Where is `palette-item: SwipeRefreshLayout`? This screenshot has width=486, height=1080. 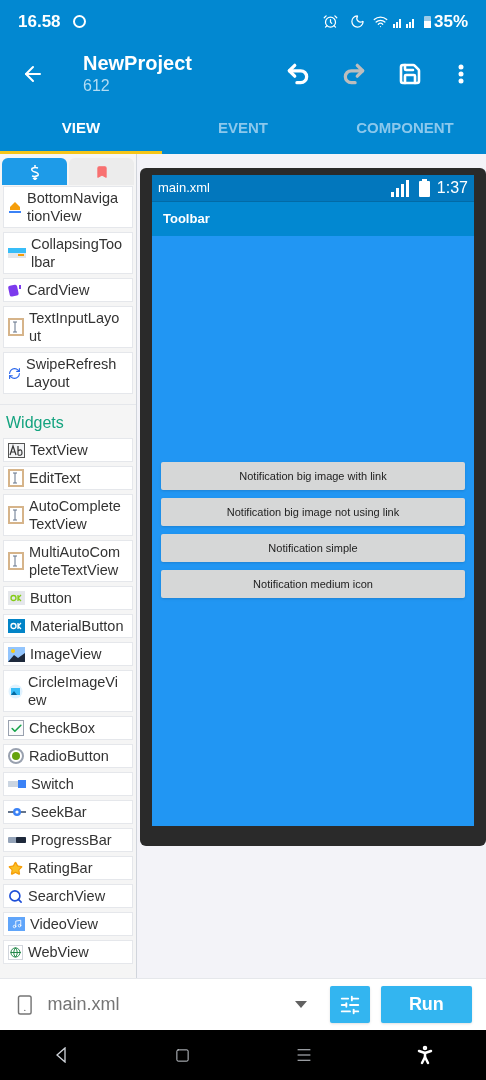 palette-item: SwipeRefreshLayout is located at coordinates (68, 373).